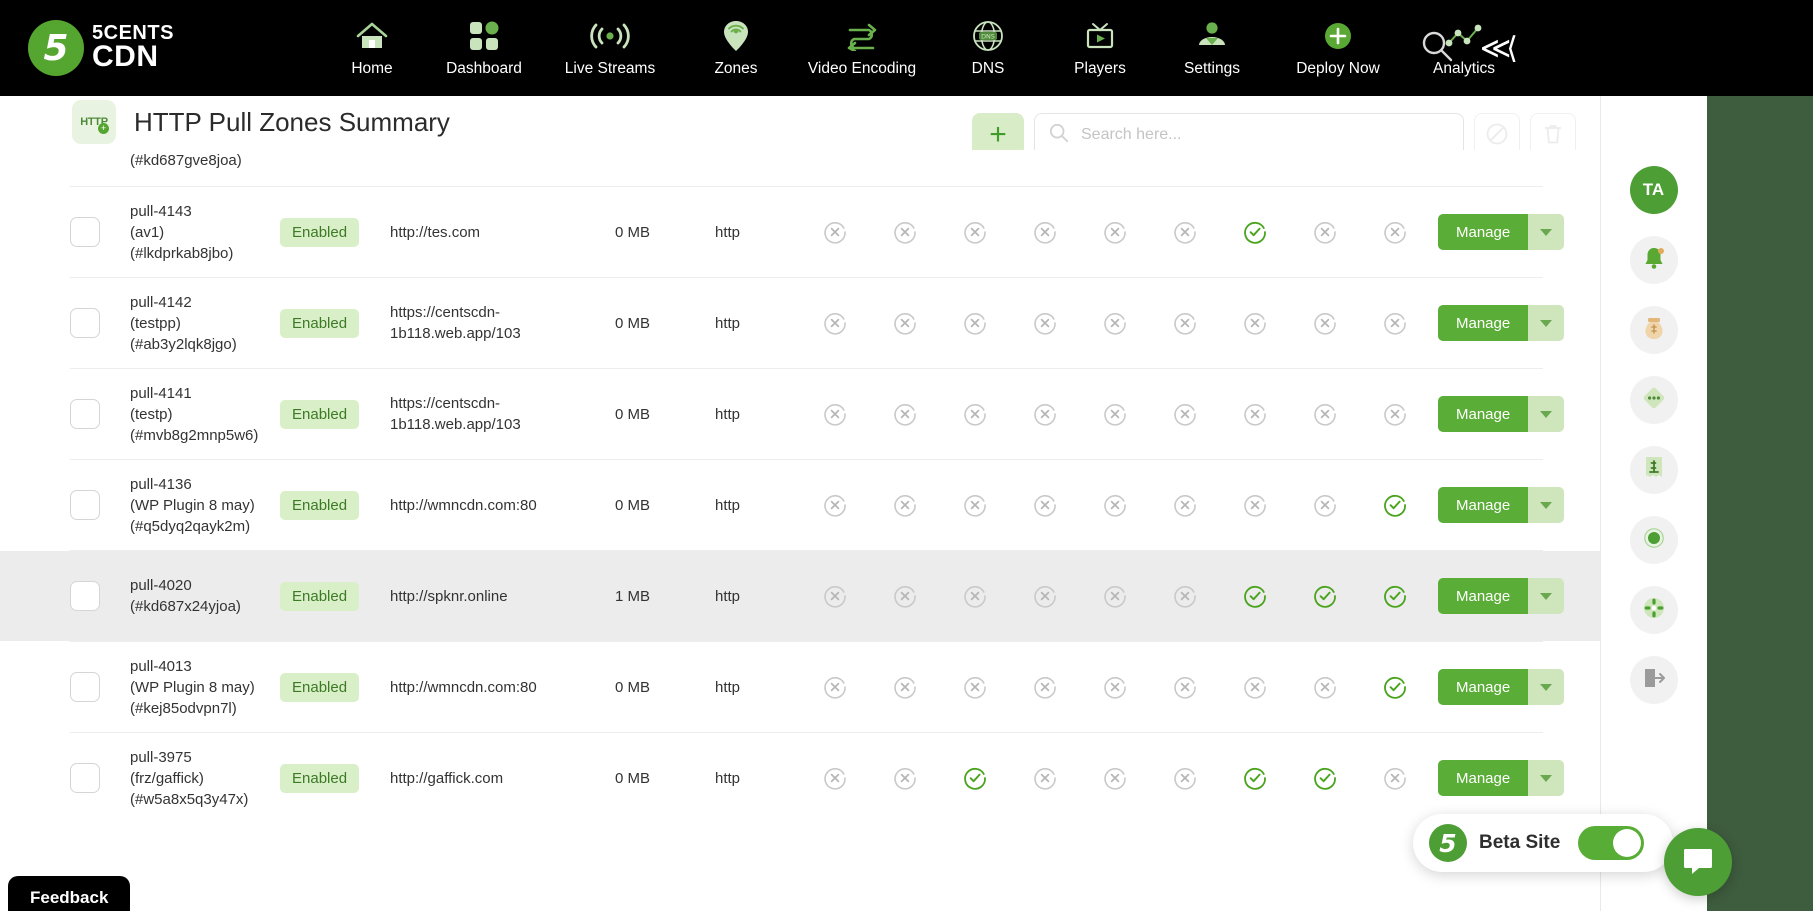 Image resolution: width=1813 pixels, height=911 pixels. I want to click on services-button, so click(1653, 400).